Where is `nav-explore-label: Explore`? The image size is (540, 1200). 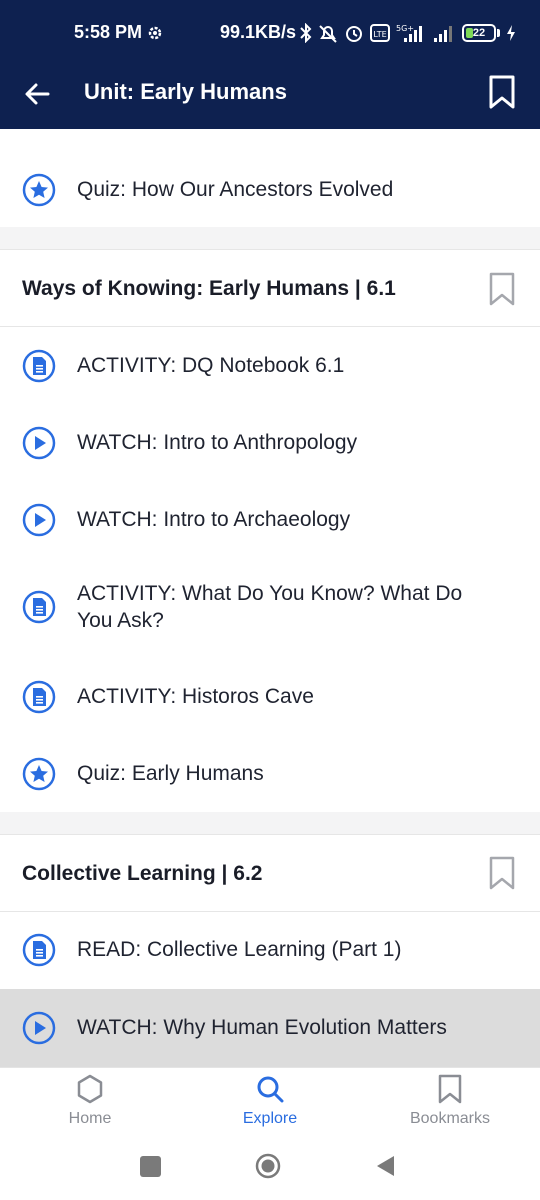
nav-explore-label: Explore is located at coordinates (270, 1118).